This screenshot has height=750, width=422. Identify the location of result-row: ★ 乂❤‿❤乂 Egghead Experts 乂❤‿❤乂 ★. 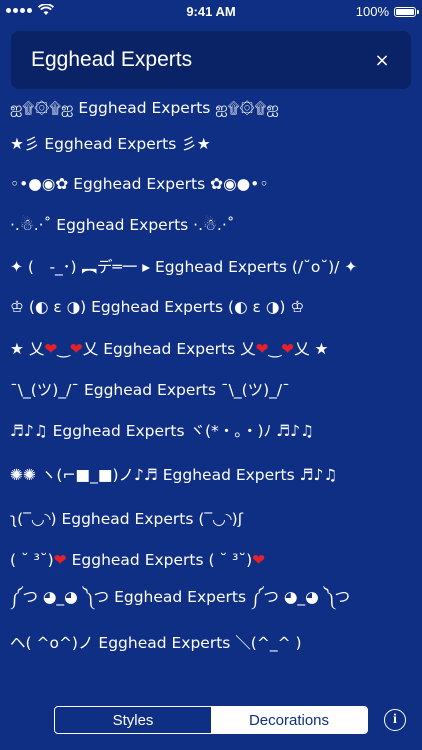
(211, 347).